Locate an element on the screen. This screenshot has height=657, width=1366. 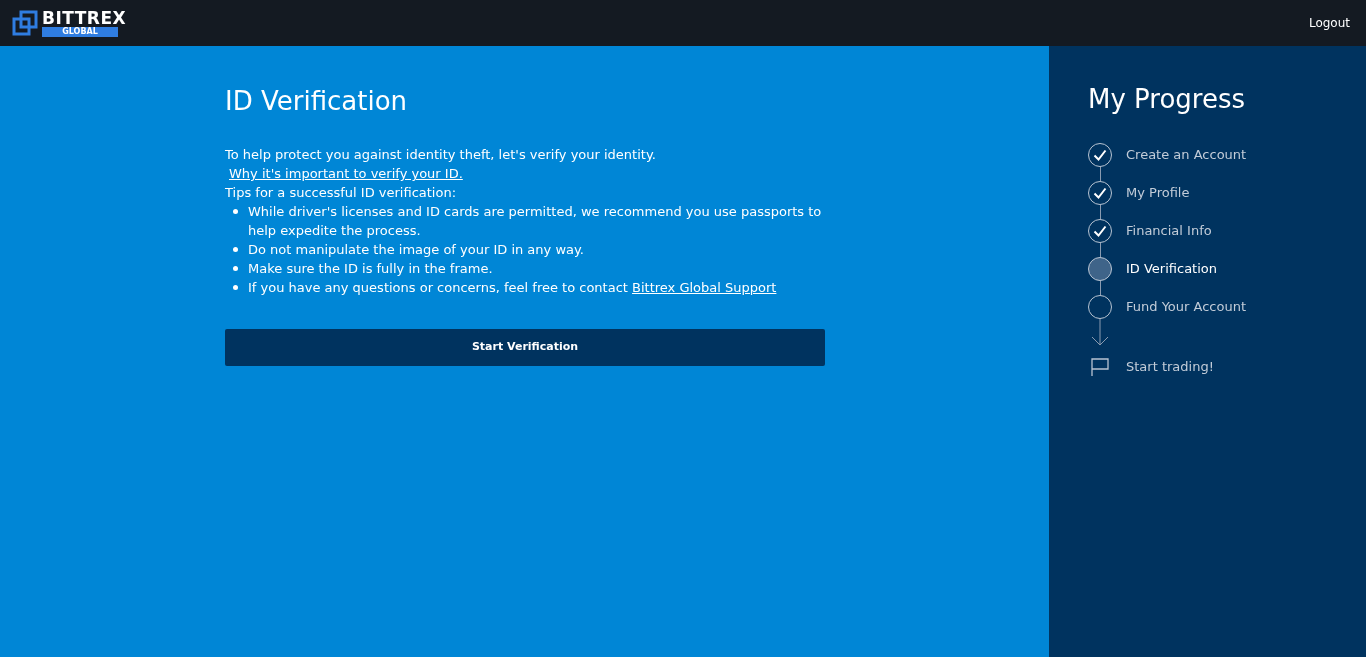
step-label: Create an Account is located at coordinates (1186, 155).